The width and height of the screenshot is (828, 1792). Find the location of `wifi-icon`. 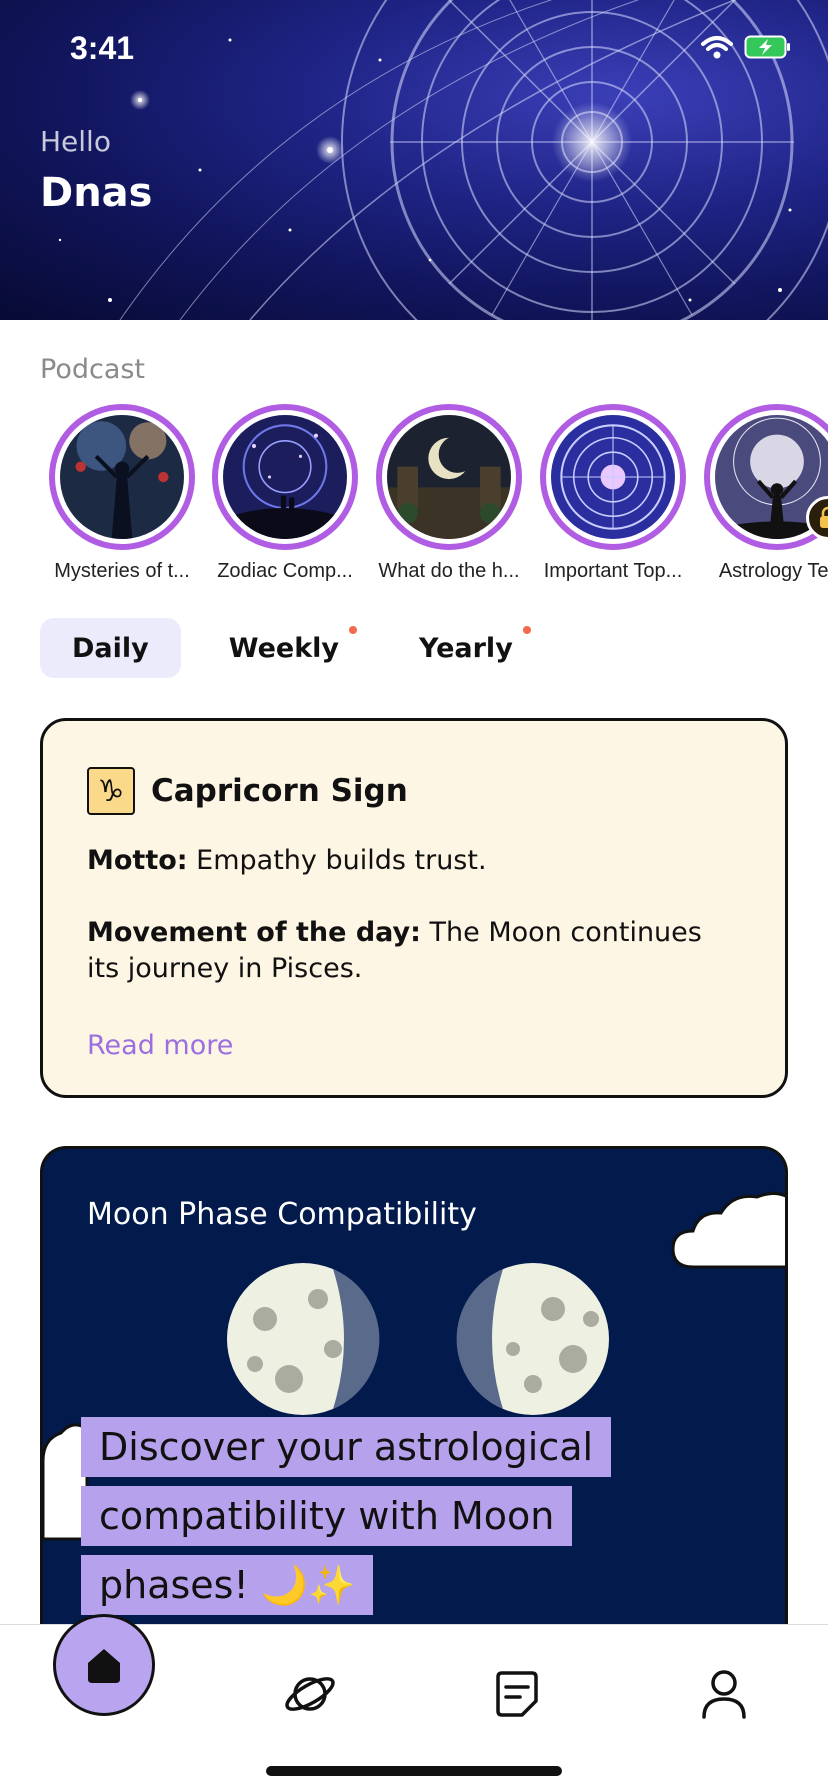

wifi-icon is located at coordinates (717, 47).